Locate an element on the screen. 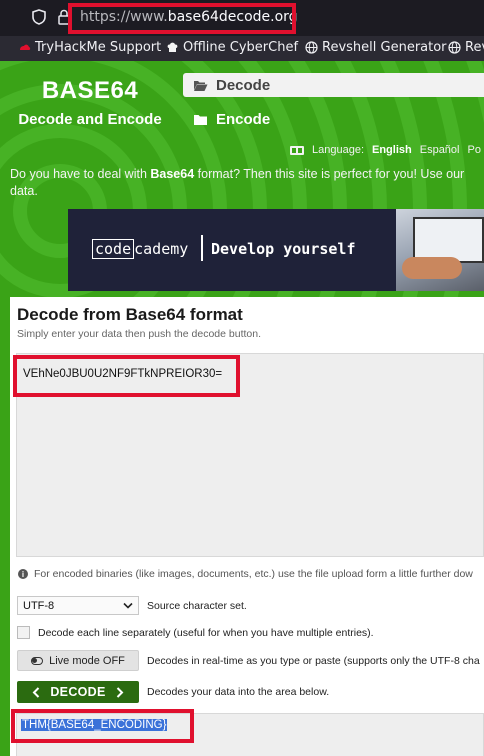 Image resolution: width=484 pixels, height=756 pixels. bookmark-label: Revshell Generator is located at coordinates (384, 47).